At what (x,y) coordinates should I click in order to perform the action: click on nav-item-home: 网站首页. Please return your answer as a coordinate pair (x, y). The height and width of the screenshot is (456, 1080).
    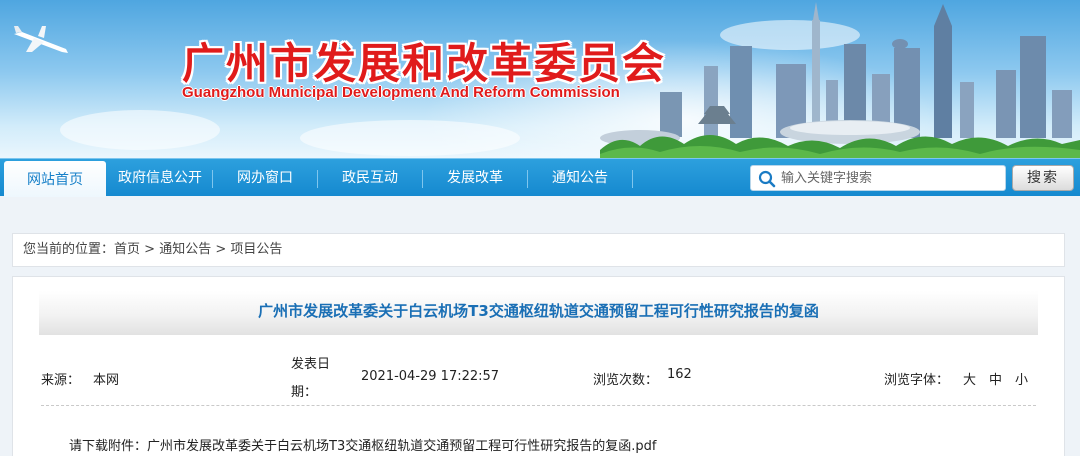
    Looking at the image, I should click on (55, 179).